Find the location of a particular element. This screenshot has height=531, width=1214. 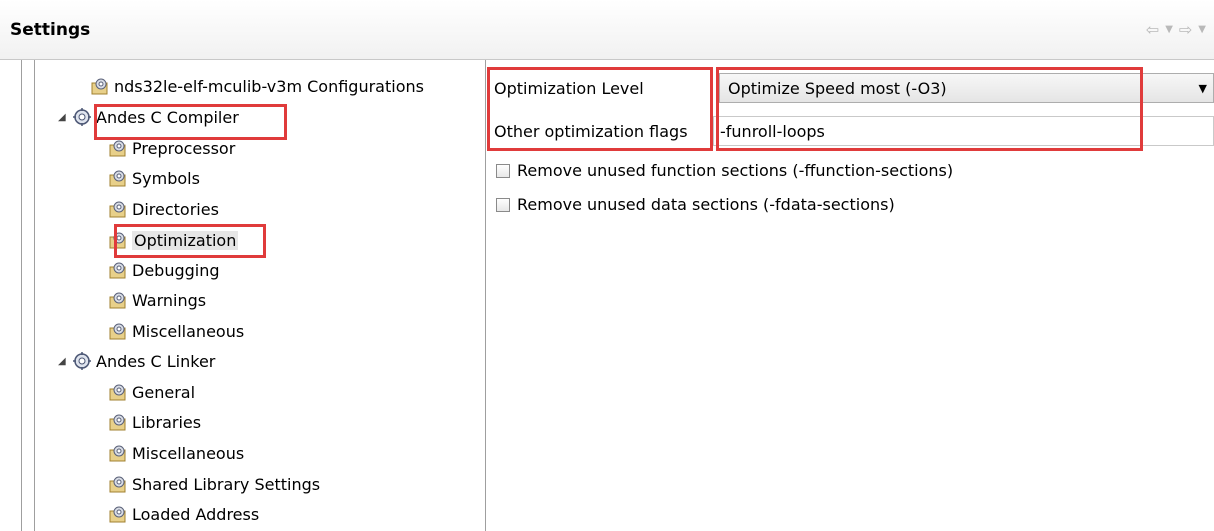

tree-item-general: General is located at coordinates (151, 392).